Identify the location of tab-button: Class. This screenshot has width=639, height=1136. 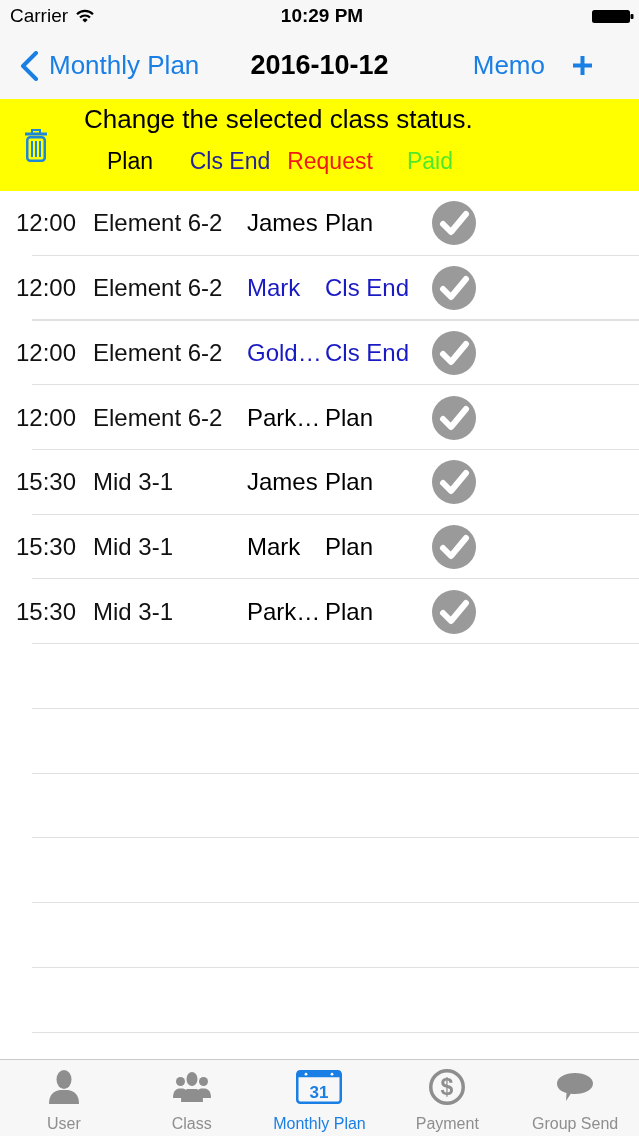
(191, 1098).